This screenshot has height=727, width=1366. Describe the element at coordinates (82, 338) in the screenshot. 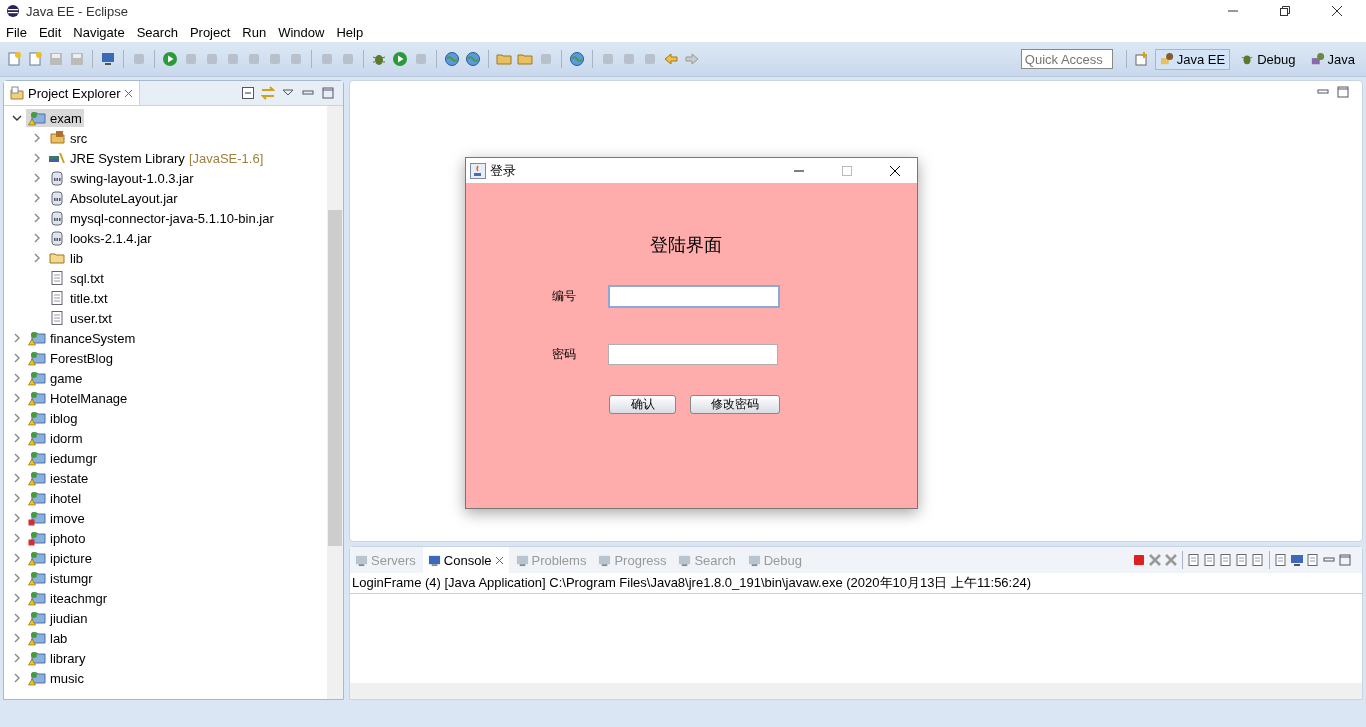

I see `tree-item: financeSystem` at that location.